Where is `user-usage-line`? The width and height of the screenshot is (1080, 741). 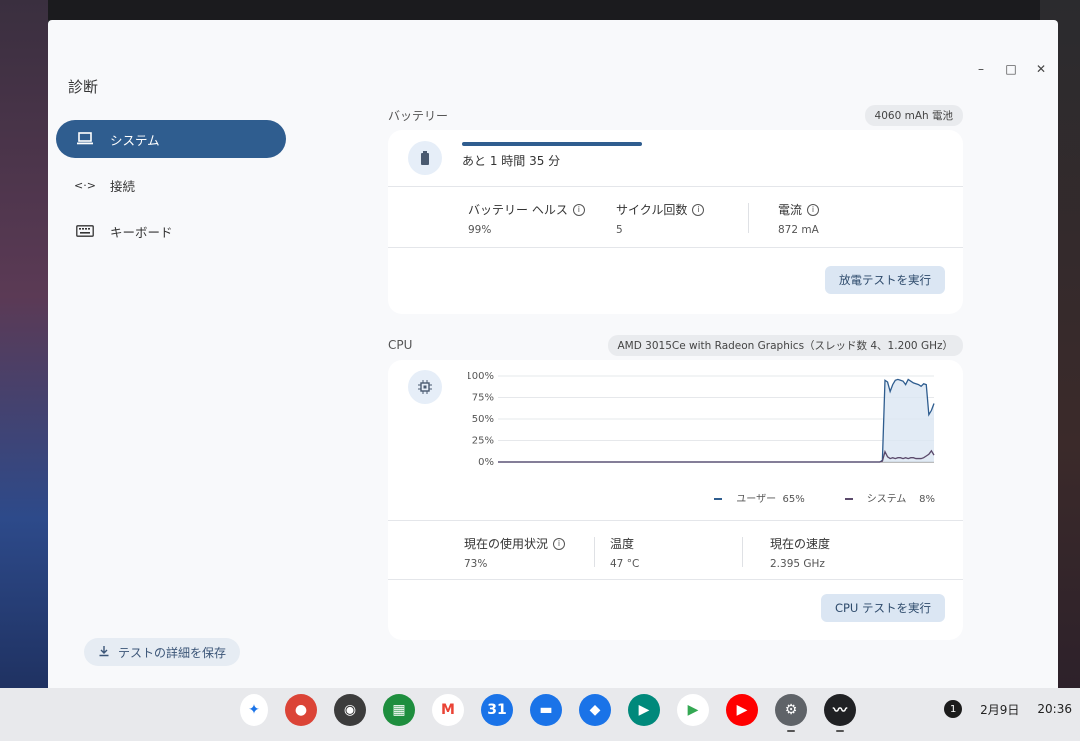
user-usage-line is located at coordinates (716, 420).